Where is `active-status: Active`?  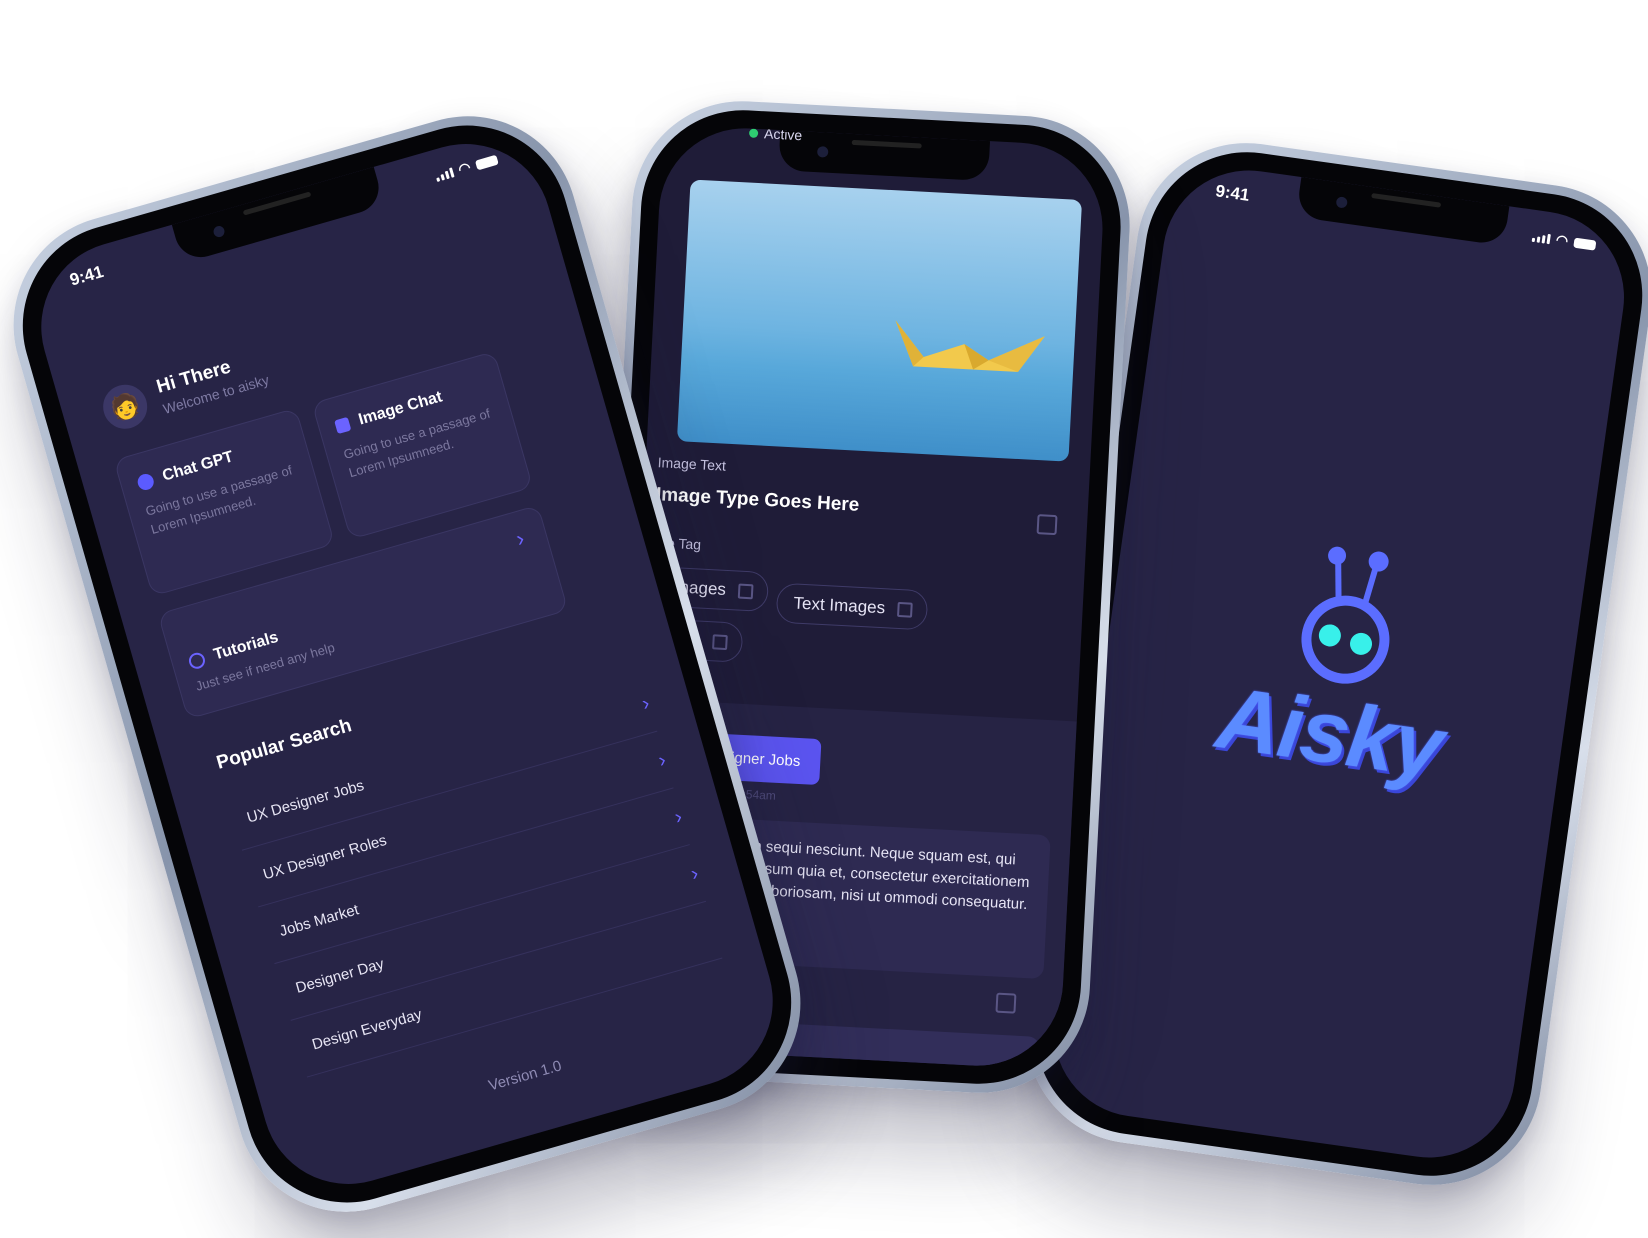
active-status: Active is located at coordinates (775, 134).